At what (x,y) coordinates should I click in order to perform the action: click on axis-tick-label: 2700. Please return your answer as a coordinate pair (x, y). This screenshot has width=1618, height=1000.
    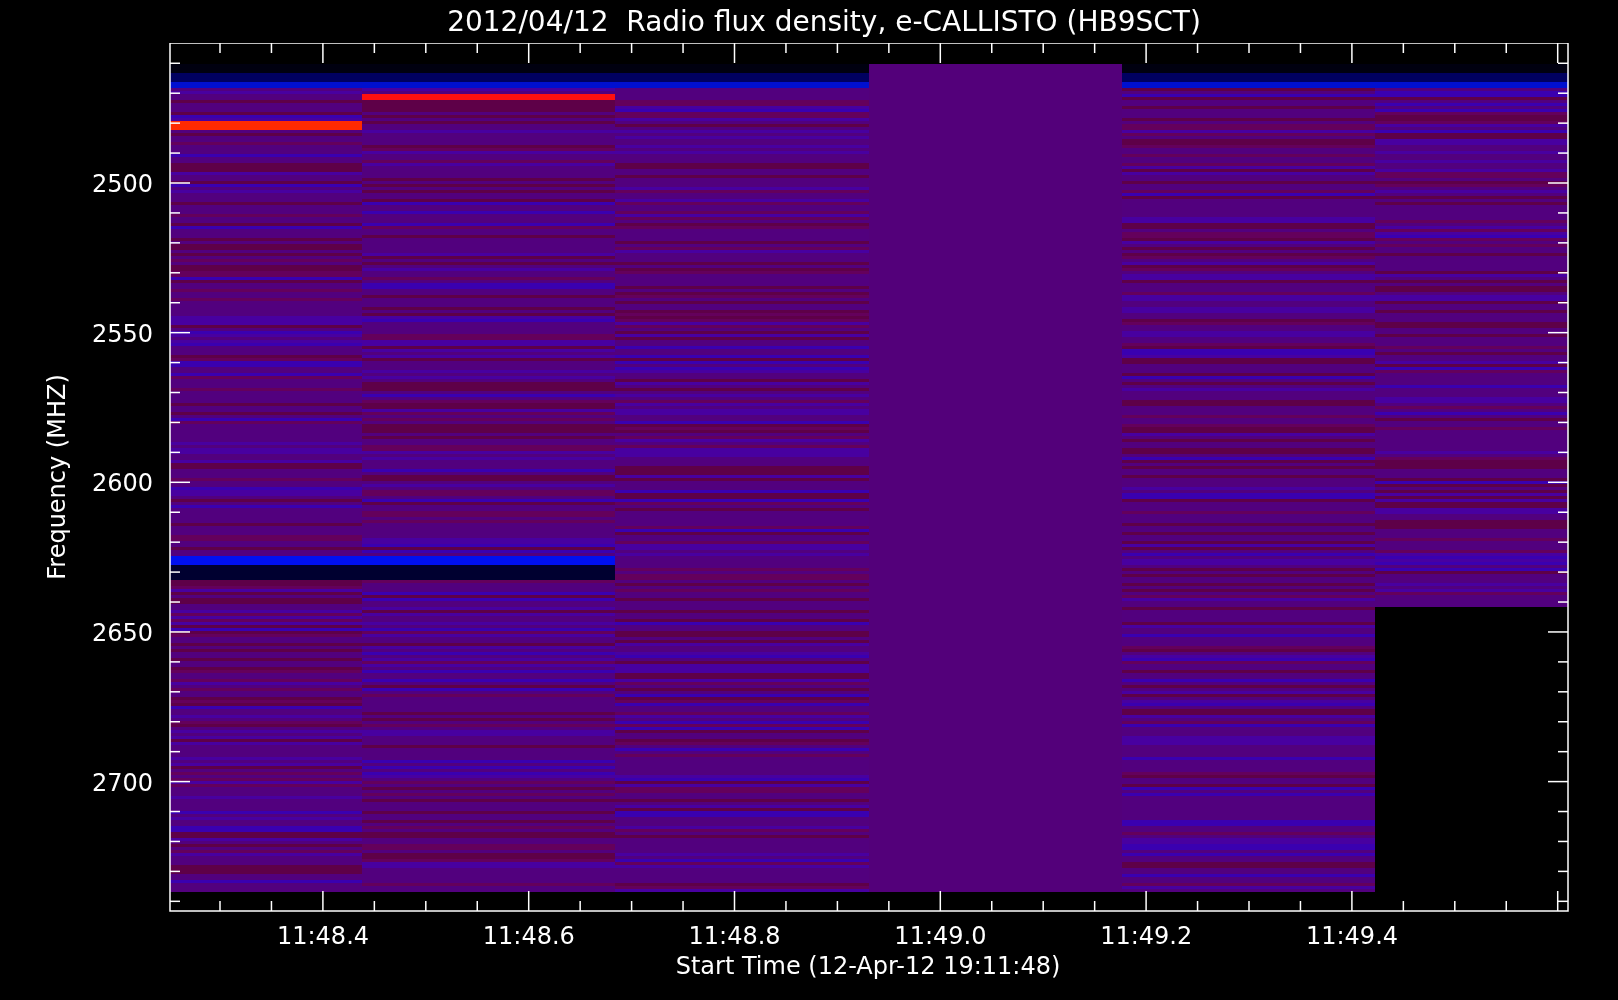
    Looking at the image, I should click on (122, 782).